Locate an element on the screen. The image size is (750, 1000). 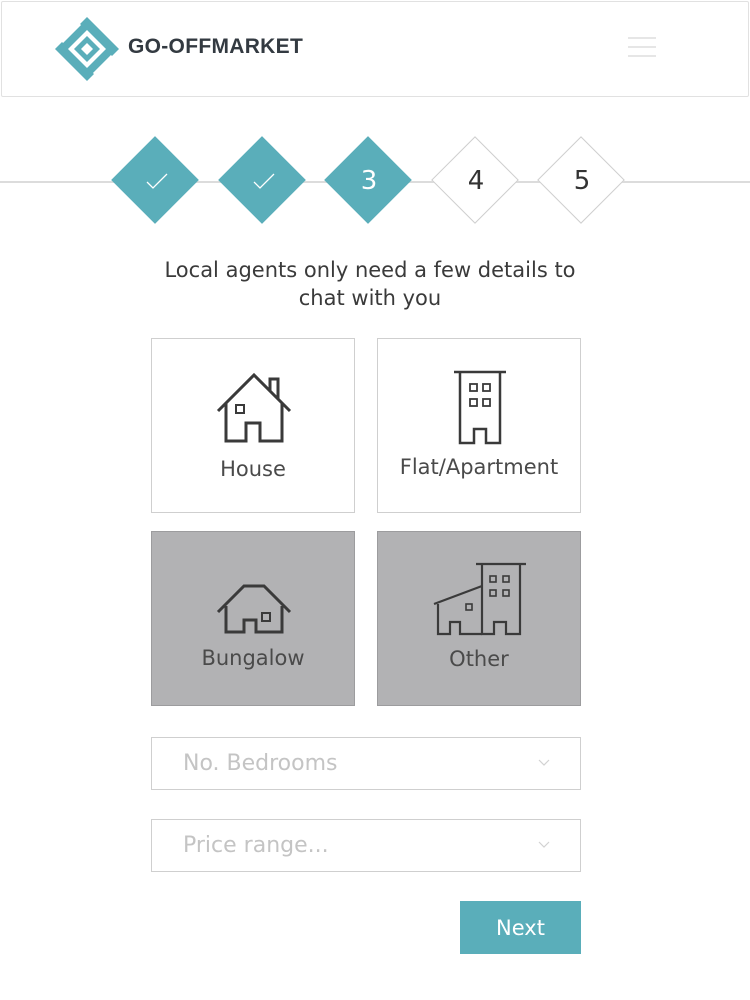
step-3-current: 3 is located at coordinates (369, 181).